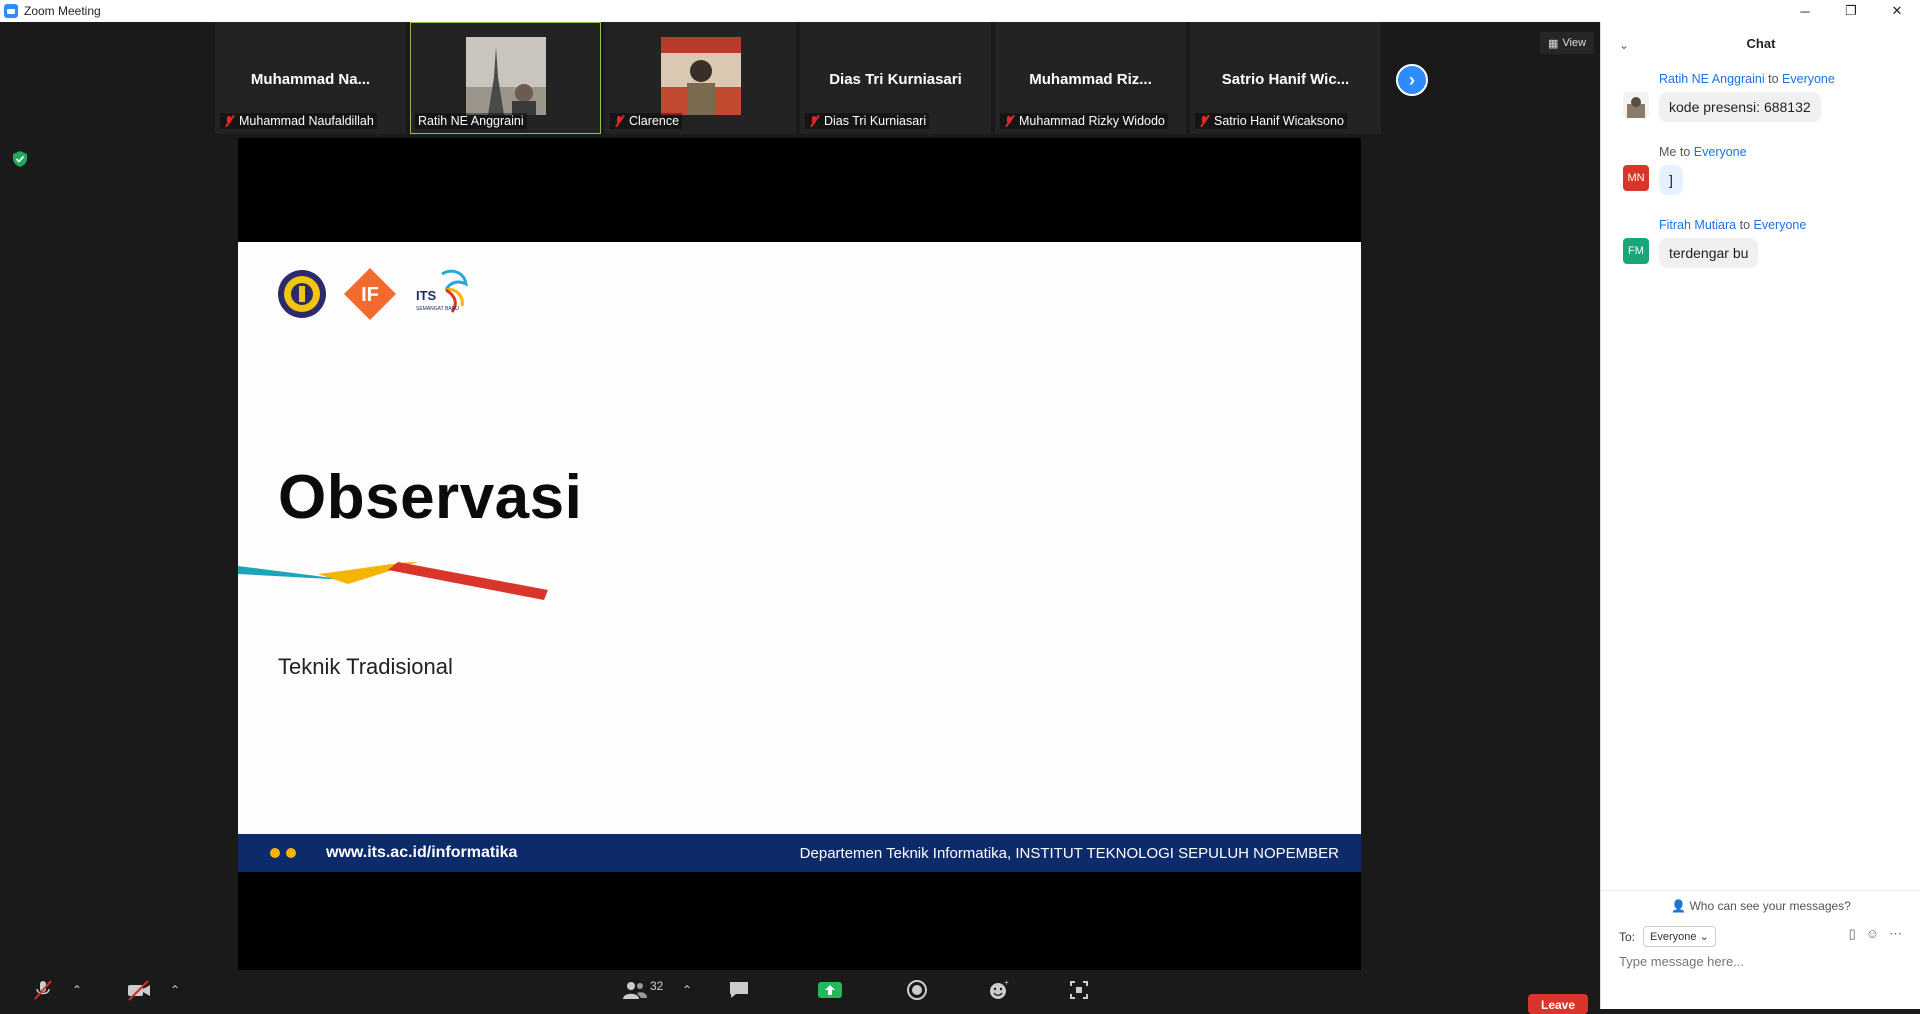 The image size is (1920, 1014). I want to click on participant-name-bar: Clarence, so click(646, 121).